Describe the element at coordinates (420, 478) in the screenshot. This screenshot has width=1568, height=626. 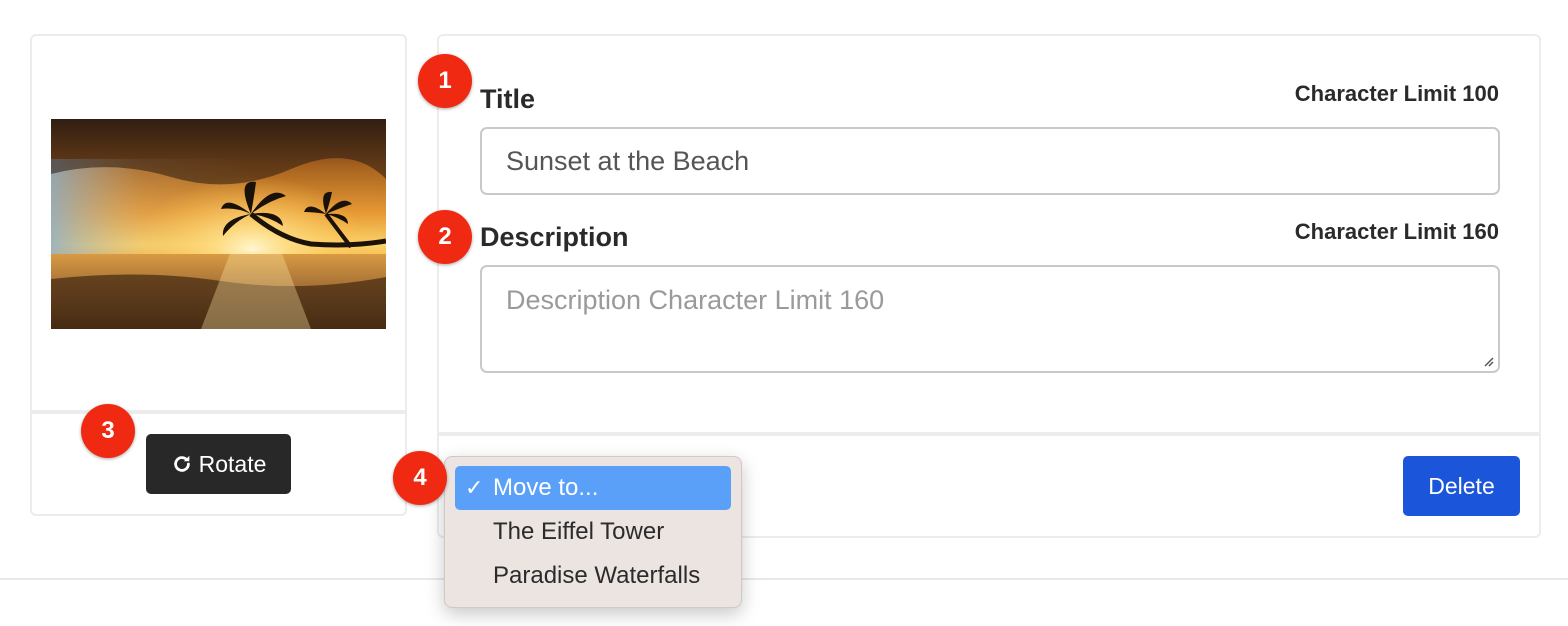
I see `annotation-badge-4: 4` at that location.